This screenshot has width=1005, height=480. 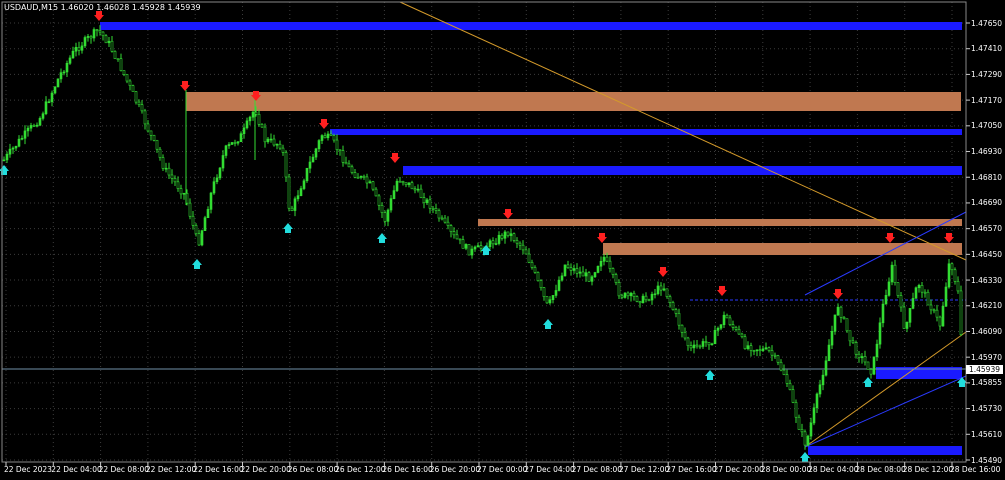 I want to click on time-tick-label: 28 Dec 04:00, so click(x=833, y=469).